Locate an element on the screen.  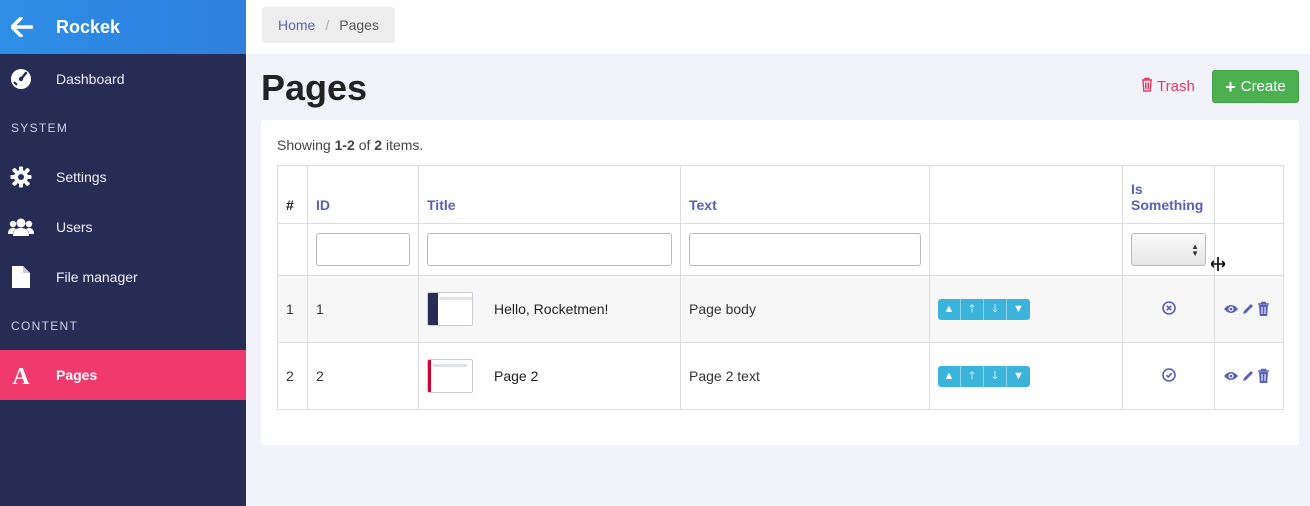
plus-icon: + is located at coordinates (1230, 86).